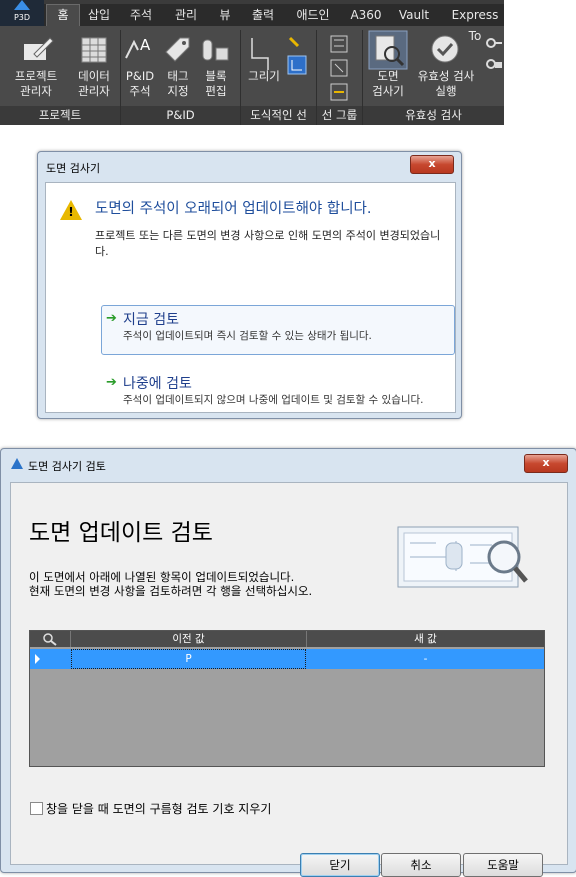 The height and width of the screenshot is (877, 576). Describe the element at coordinates (37, 50) in the screenshot. I see `project-manager-icon` at that location.